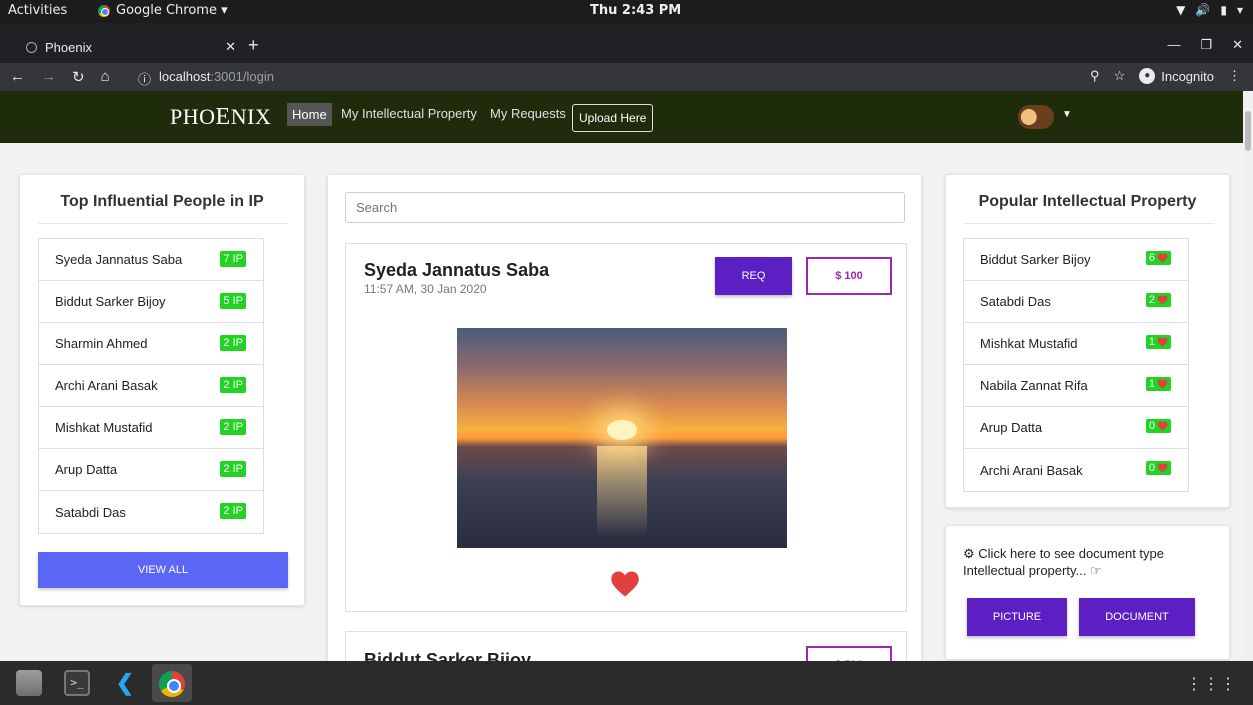  I want to click on back-icon: ←, so click(17, 77).